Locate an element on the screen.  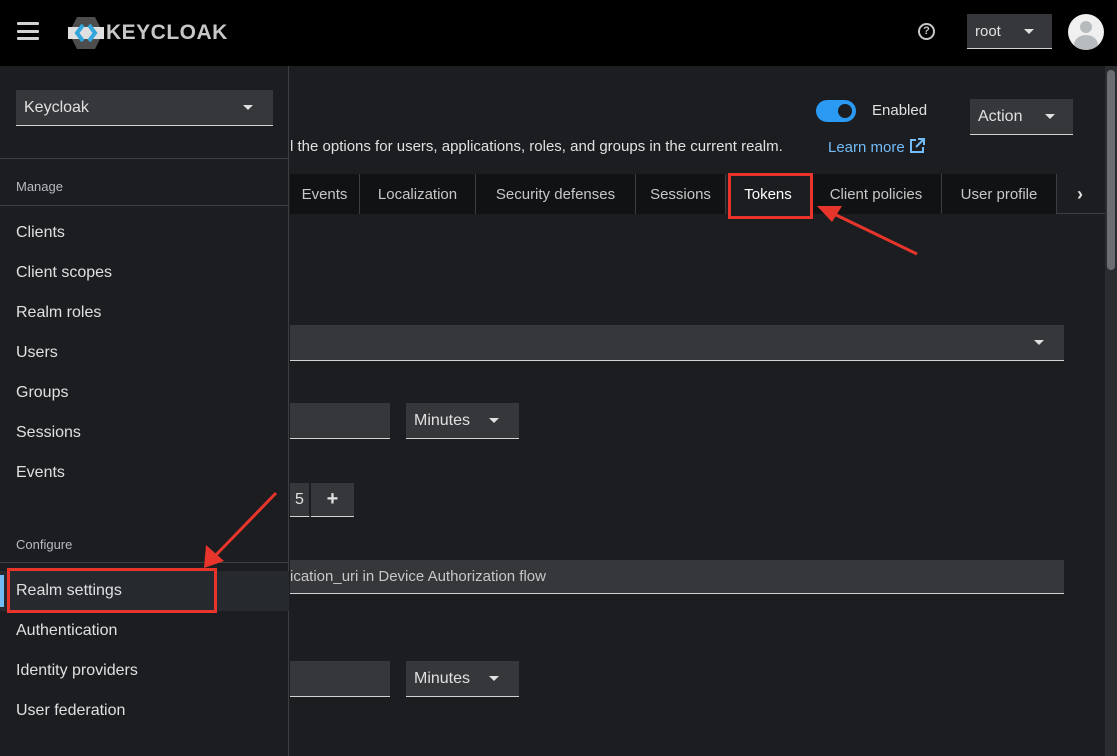
external-link-icon is located at coordinates (917, 145).